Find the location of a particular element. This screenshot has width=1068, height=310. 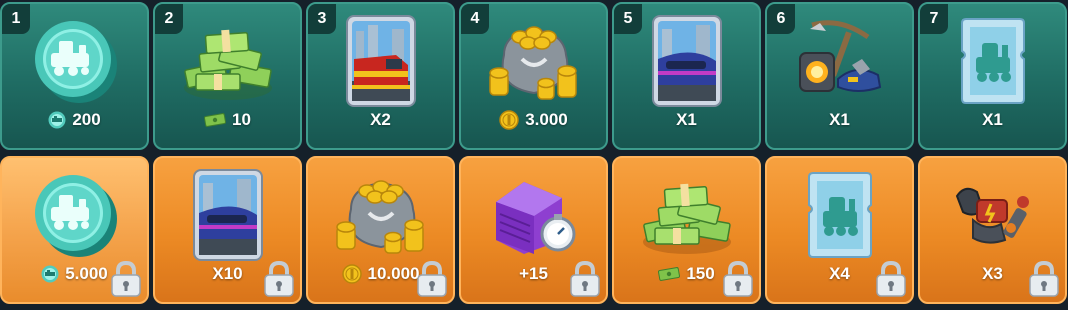

premium-reward-tile-4: +15 is located at coordinates (533, 230).